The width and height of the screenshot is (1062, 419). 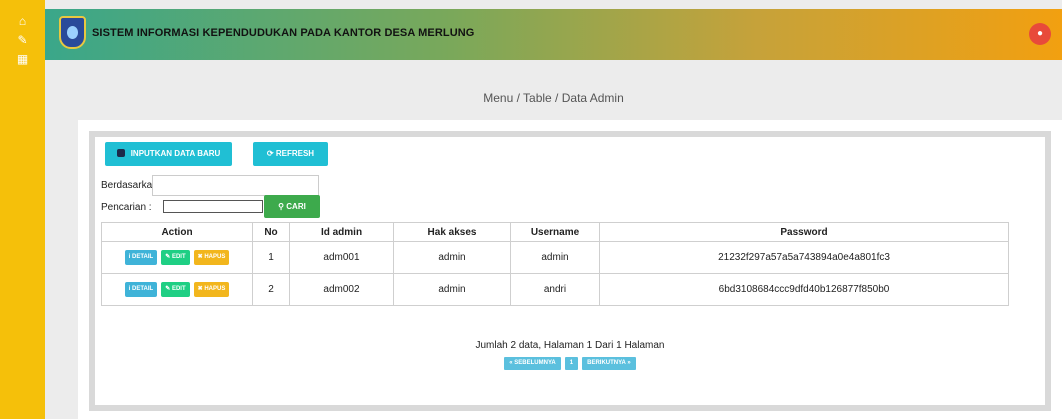 I want to click on pencarian-label: Pencarian :, so click(x=126, y=207).